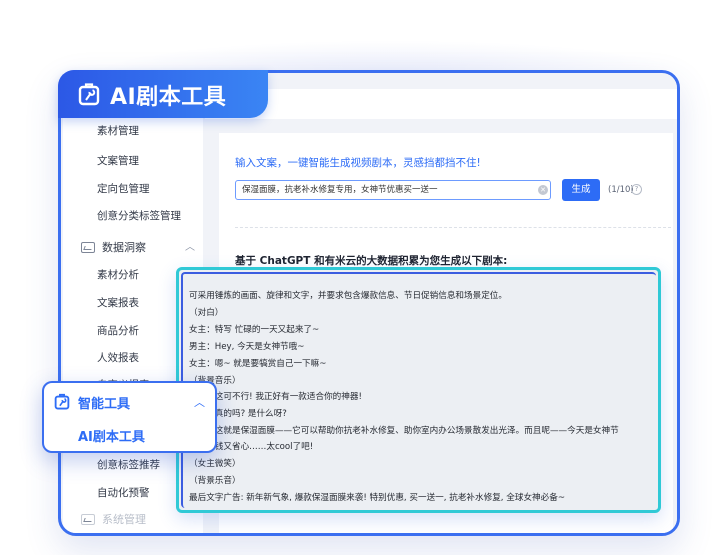 The width and height of the screenshot is (722, 555). I want to click on menu-item-ai-script: AI剧本工具, so click(111, 435).